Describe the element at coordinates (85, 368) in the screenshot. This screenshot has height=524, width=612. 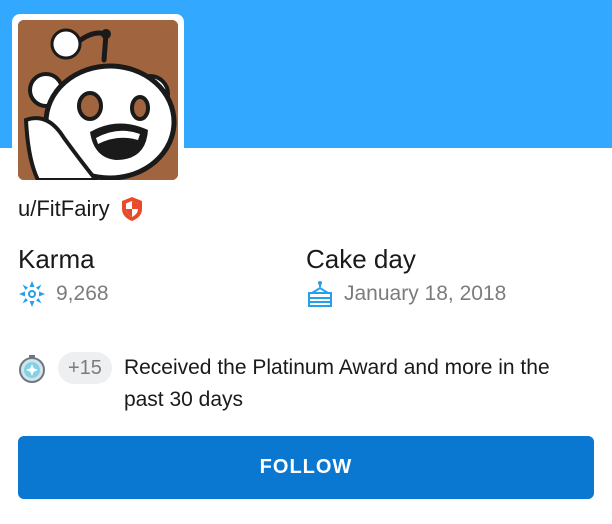
I see `award-count-badge: +15` at that location.